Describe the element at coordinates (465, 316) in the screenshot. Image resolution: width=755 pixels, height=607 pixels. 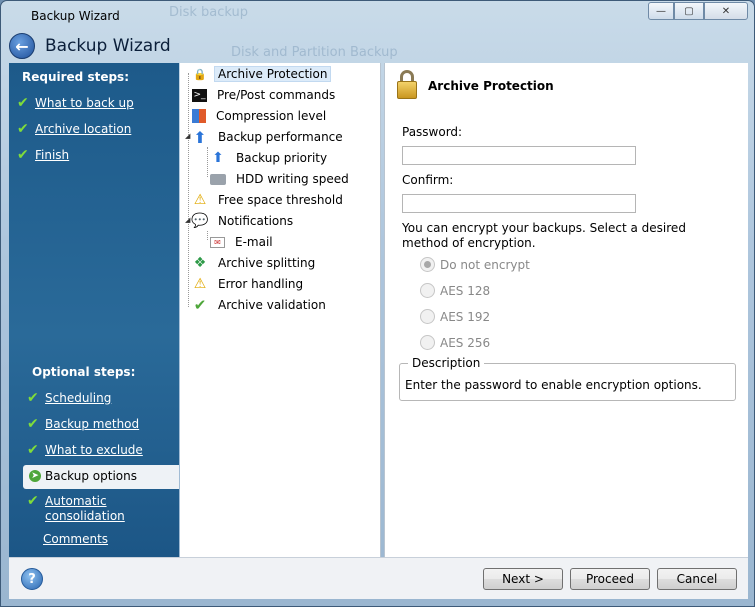
I see `radio-label: AES 192` at that location.